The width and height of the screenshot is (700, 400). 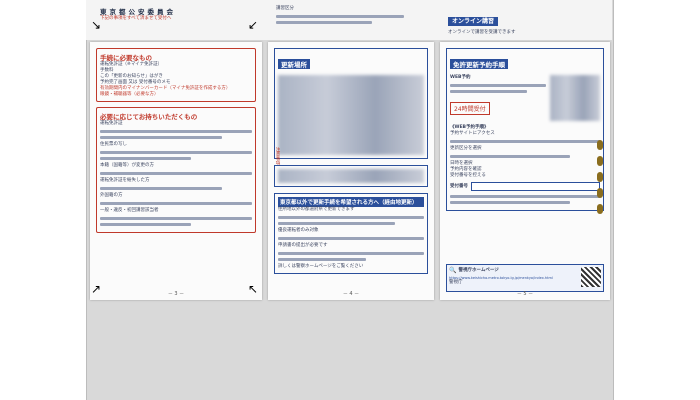 What do you see at coordinates (129, 94) in the screenshot?
I see `required-item: 眼鏡・補聴器等（必要な方）` at bounding box center [129, 94].